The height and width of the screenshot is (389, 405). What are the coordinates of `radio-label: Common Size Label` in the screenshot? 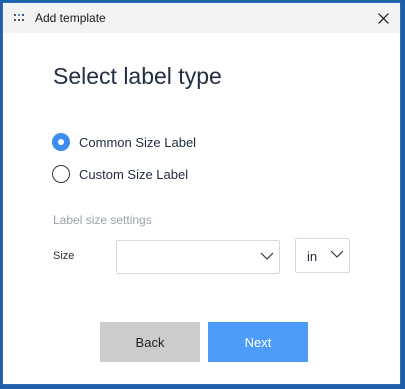 It's located at (138, 142).